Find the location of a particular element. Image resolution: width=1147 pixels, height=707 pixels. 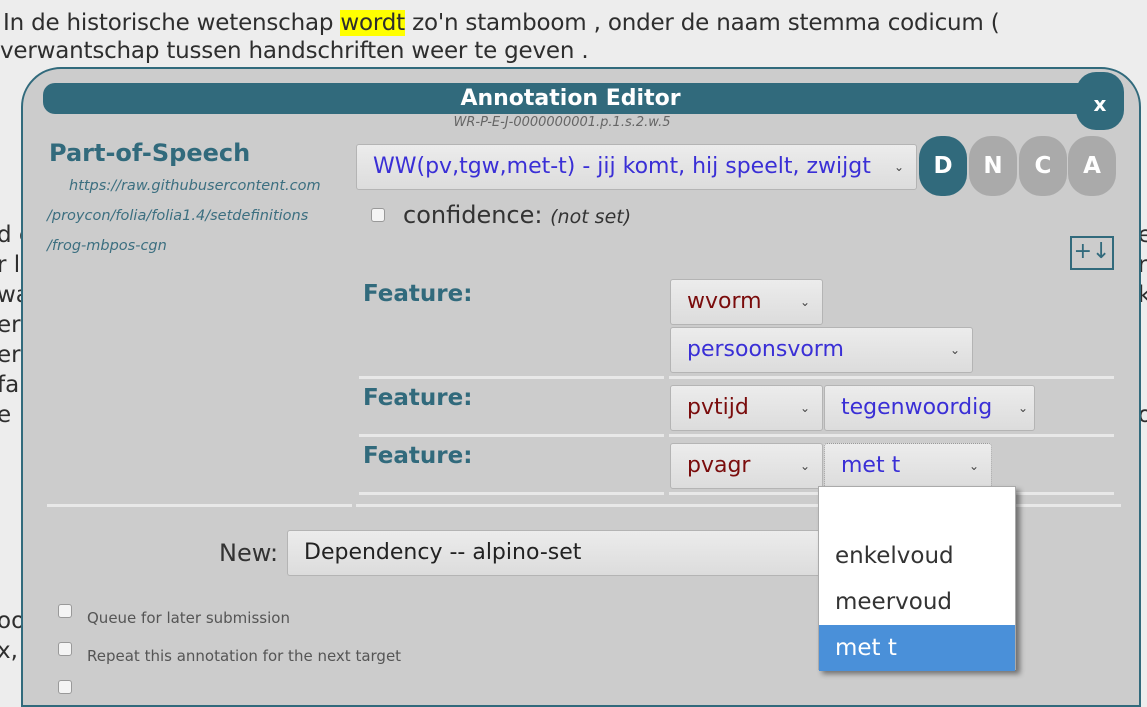

feature-subset-select: pvtijd ⌄ is located at coordinates (746, 408).